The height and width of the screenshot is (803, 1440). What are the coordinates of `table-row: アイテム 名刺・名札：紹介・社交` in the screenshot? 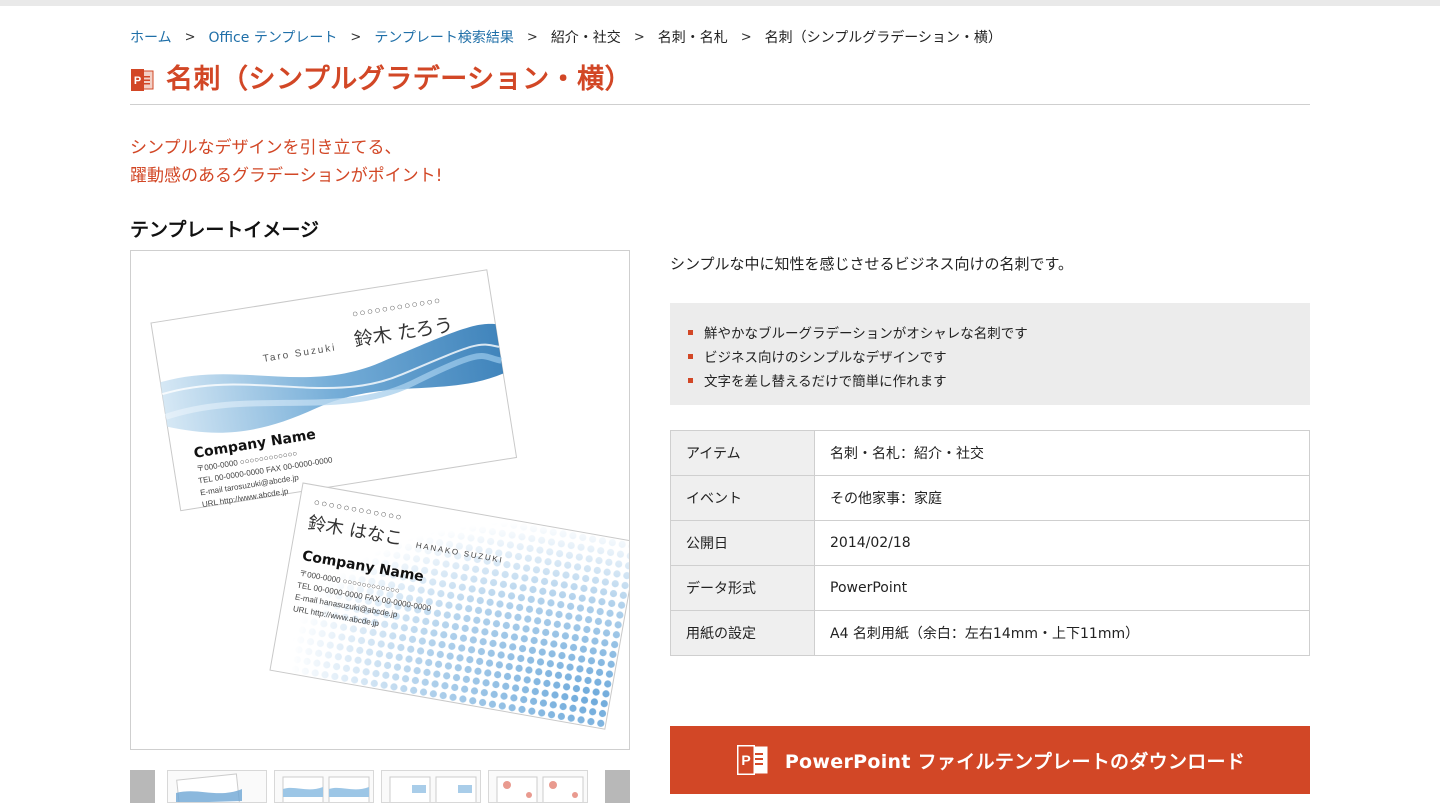 It's located at (990, 453).